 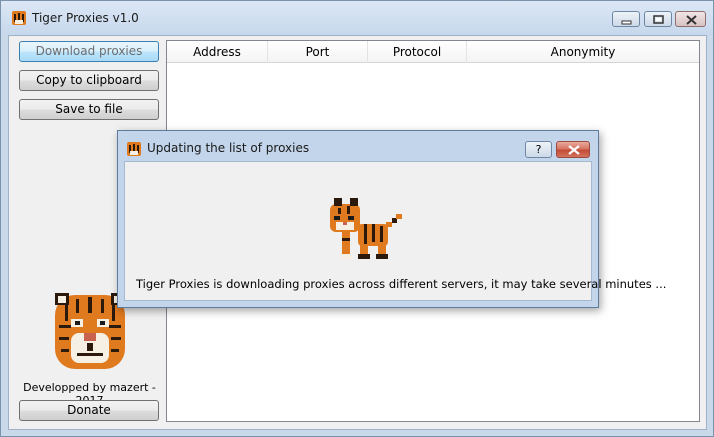 I want to click on maximize-icon, so click(x=658, y=19).